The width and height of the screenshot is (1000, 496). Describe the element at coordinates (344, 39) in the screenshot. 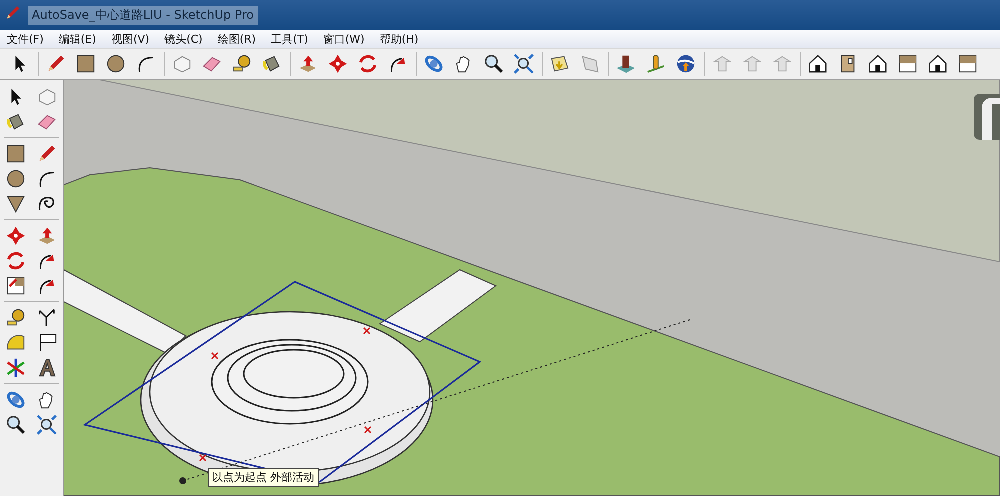

I see `menu-item: 窗口(W)` at that location.